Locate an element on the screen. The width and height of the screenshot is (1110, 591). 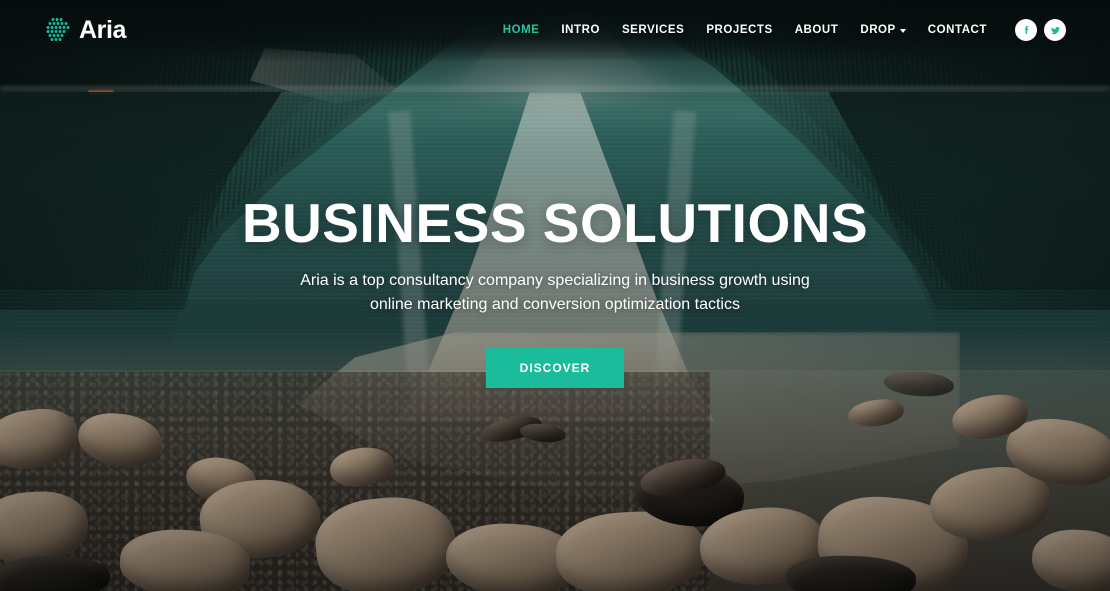
discover-button: DISCOVER is located at coordinates (555, 368).